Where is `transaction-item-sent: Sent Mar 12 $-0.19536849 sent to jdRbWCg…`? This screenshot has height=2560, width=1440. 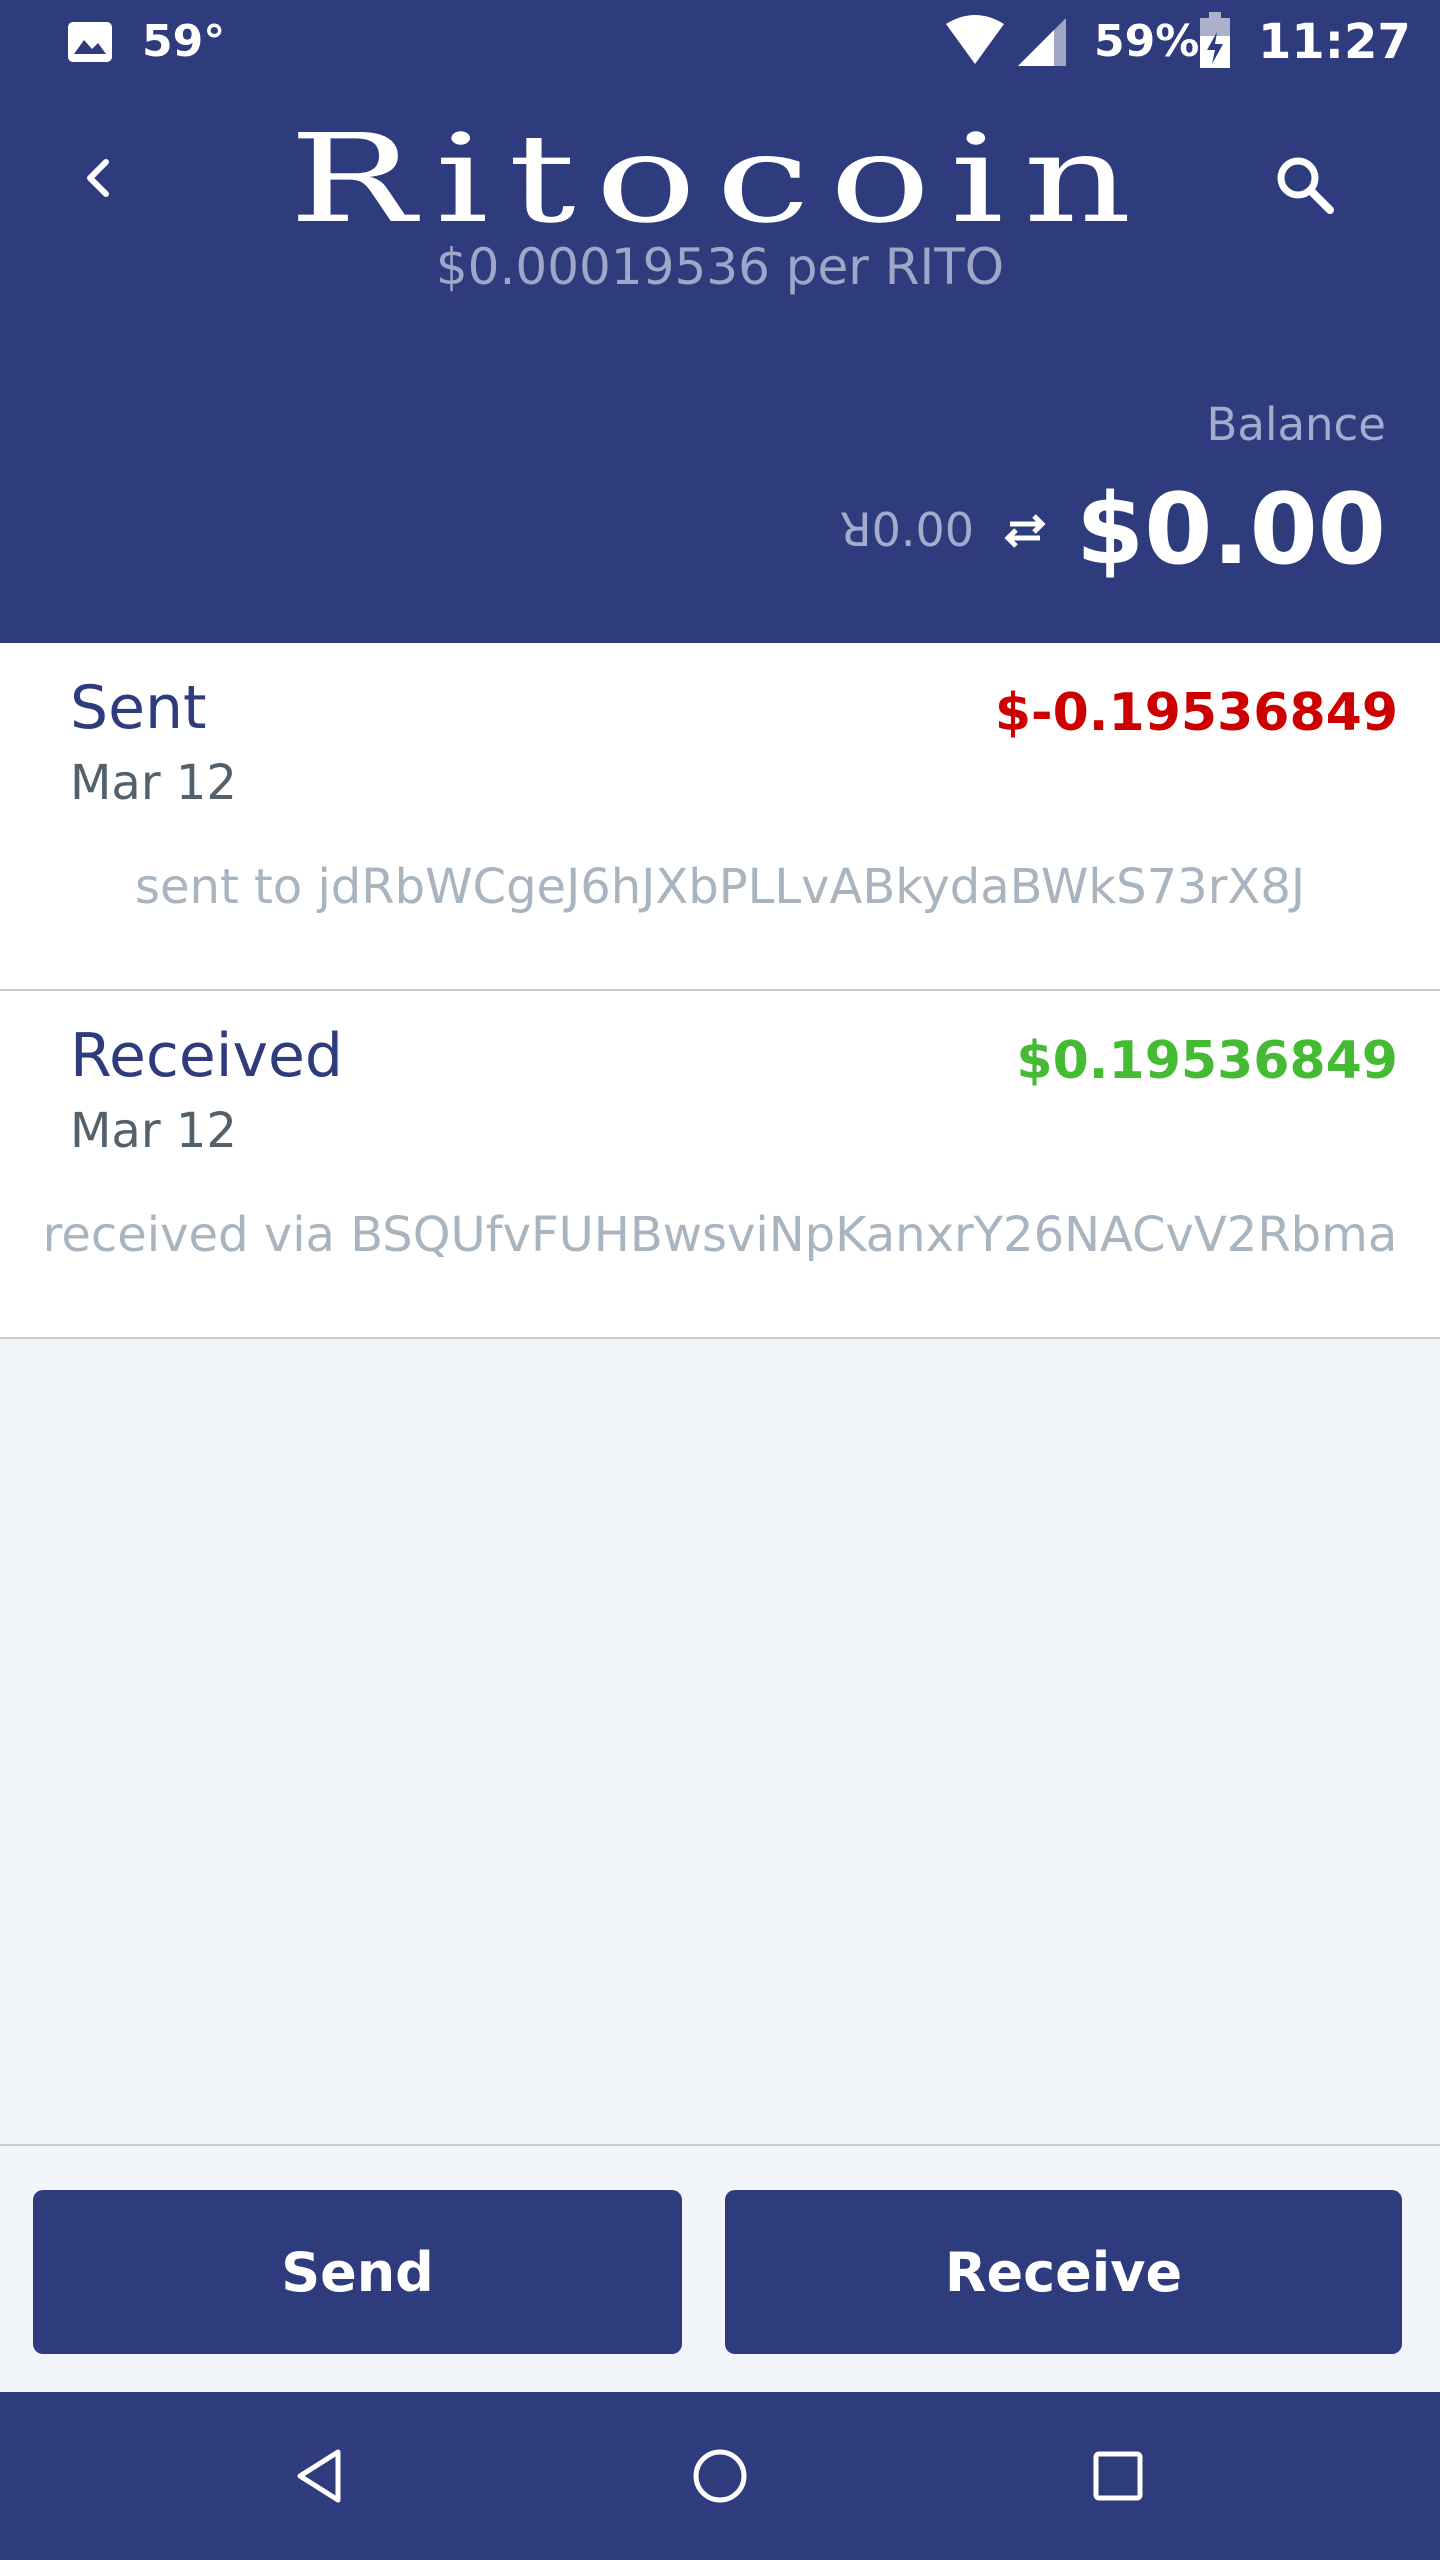
transaction-item-sent: Sent Mar 12 $-0.19536849 sent to jdRbWCg… is located at coordinates (720, 817).